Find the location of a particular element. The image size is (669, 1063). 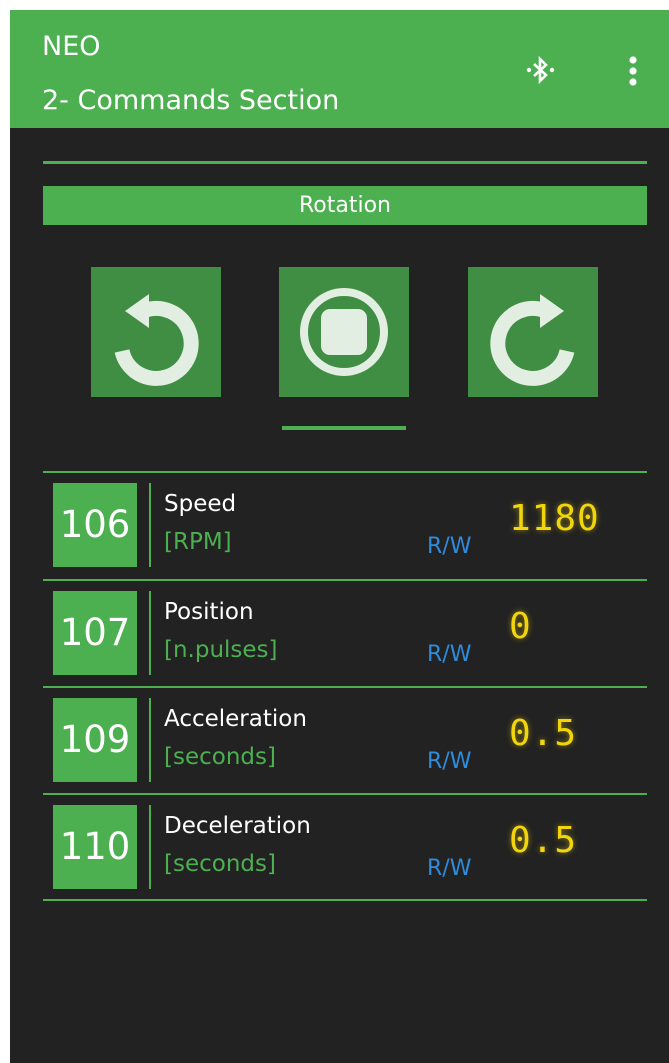

param-name: Deceleration is located at coordinates (237, 826).